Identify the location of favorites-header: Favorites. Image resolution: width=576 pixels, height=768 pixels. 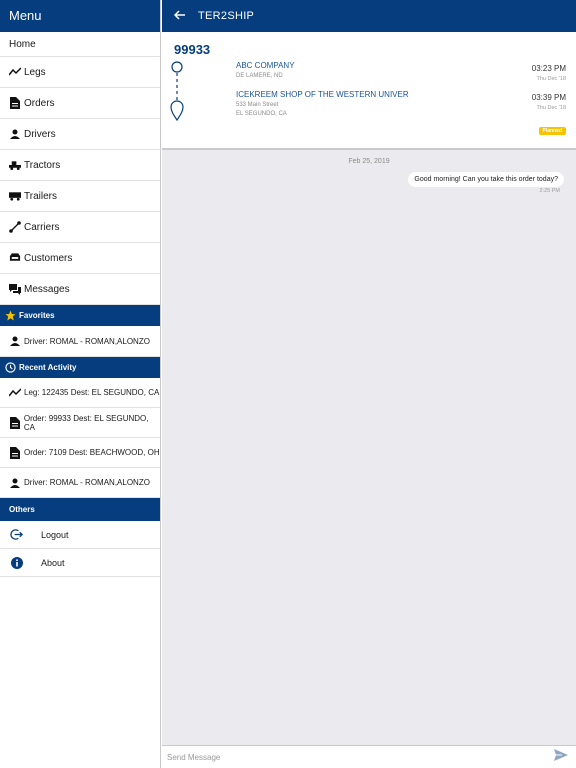
(80, 315).